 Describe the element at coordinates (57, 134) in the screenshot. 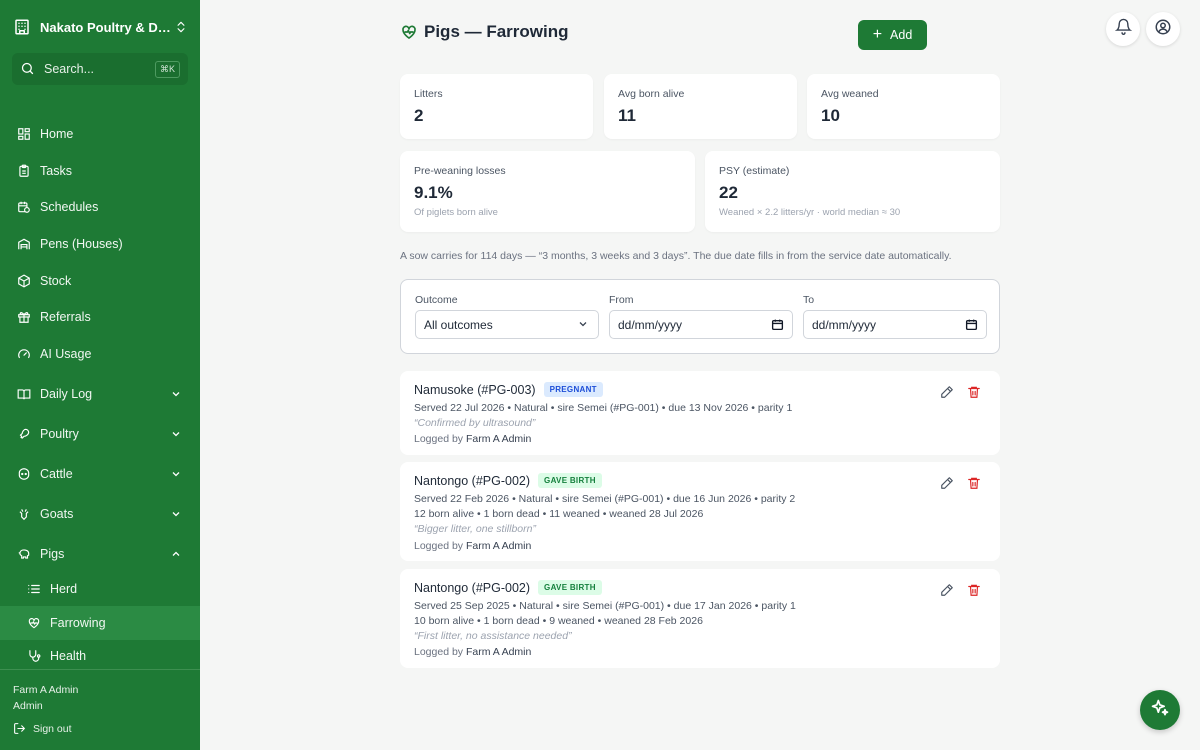

I see `sidebar-item-label: Home` at that location.